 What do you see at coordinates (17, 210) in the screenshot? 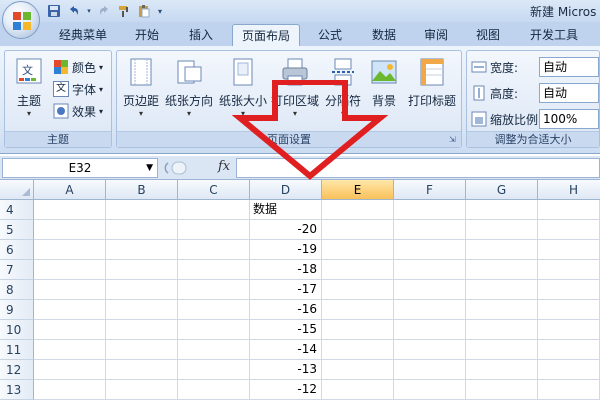
I see `row-header: 4` at bounding box center [17, 210].